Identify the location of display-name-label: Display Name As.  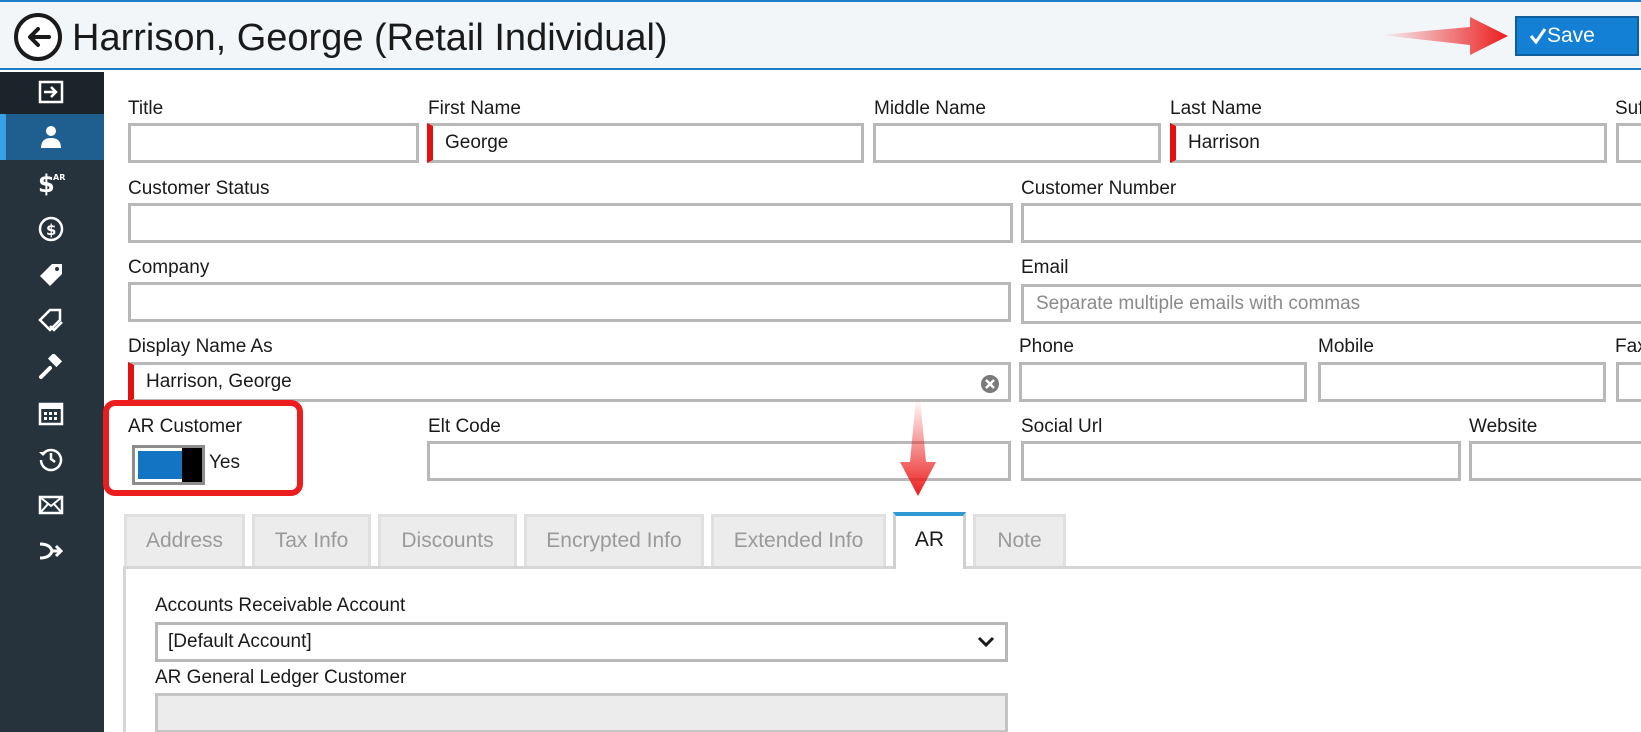
(200, 346).